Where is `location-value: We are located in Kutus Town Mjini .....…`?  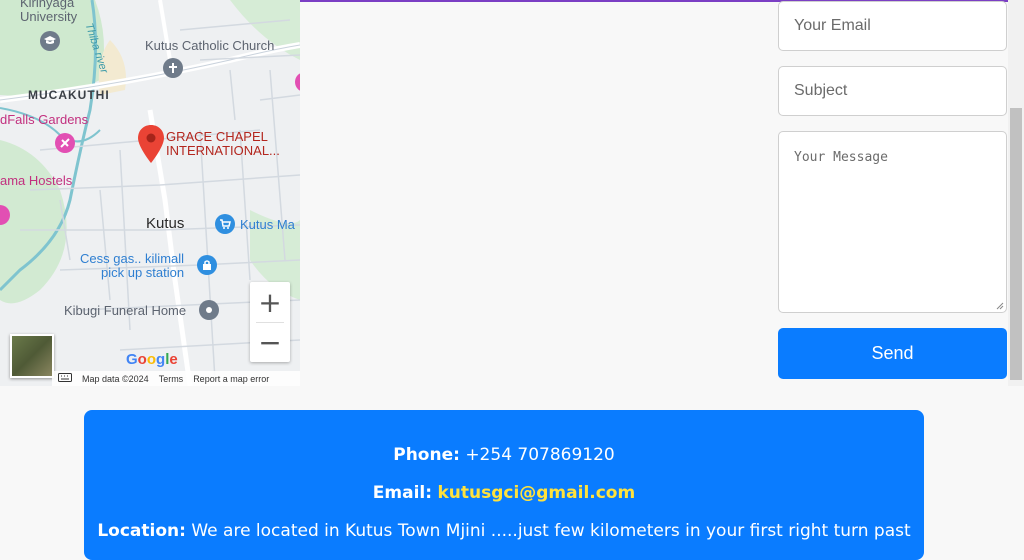
location-value: We are located in Kutus Town Mjini .....… is located at coordinates (551, 531).